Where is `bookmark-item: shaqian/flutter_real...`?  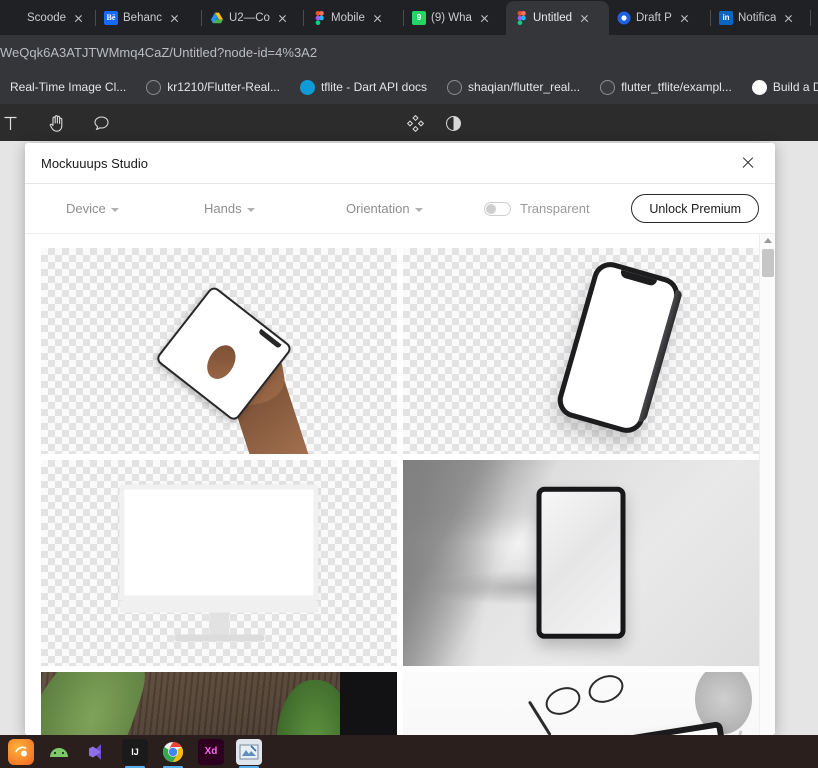 bookmark-item: shaqian/flutter_real... is located at coordinates (513, 87).